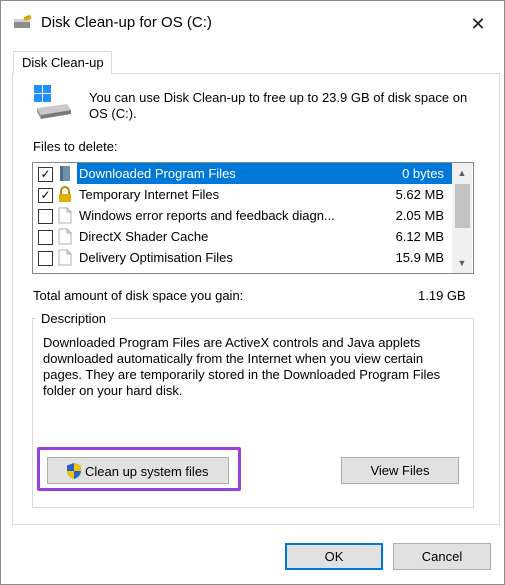 The width and height of the screenshot is (505, 585). What do you see at coordinates (242, 257) in the screenshot?
I see `list-item: Delivery Optimisation Files 15.9 MB` at bounding box center [242, 257].